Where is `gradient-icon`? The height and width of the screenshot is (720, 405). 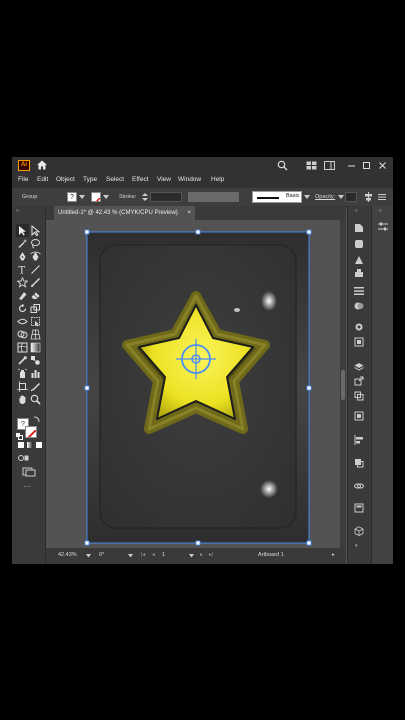
gradient-icon is located at coordinates (359, 342).